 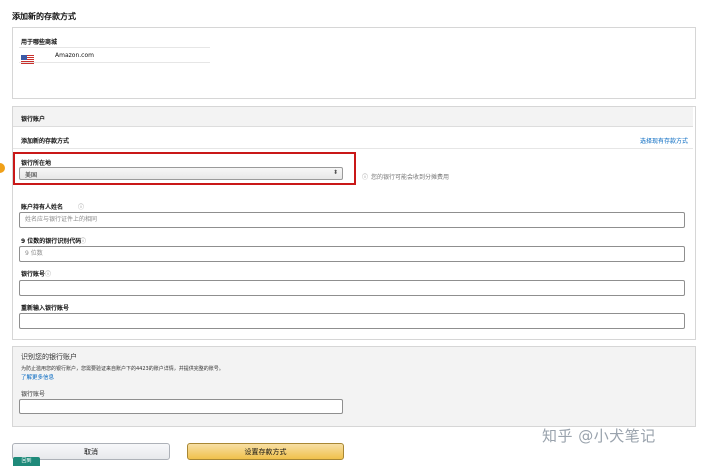 I want to click on marketplace-label: 用于哪些商城, so click(x=39, y=42).